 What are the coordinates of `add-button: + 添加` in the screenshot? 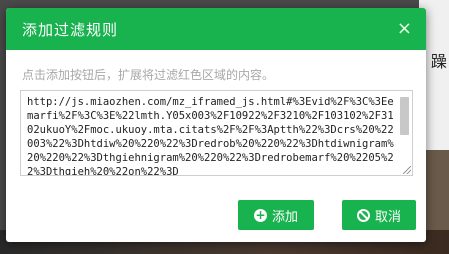 It's located at (276, 215).